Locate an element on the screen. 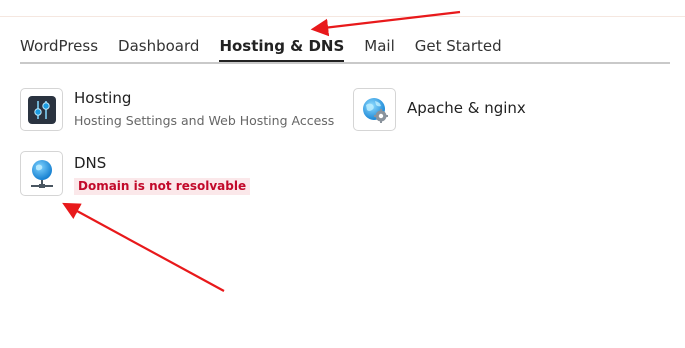 Image resolution: width=685 pixels, height=348 pixels. sliders-icon is located at coordinates (41, 109).